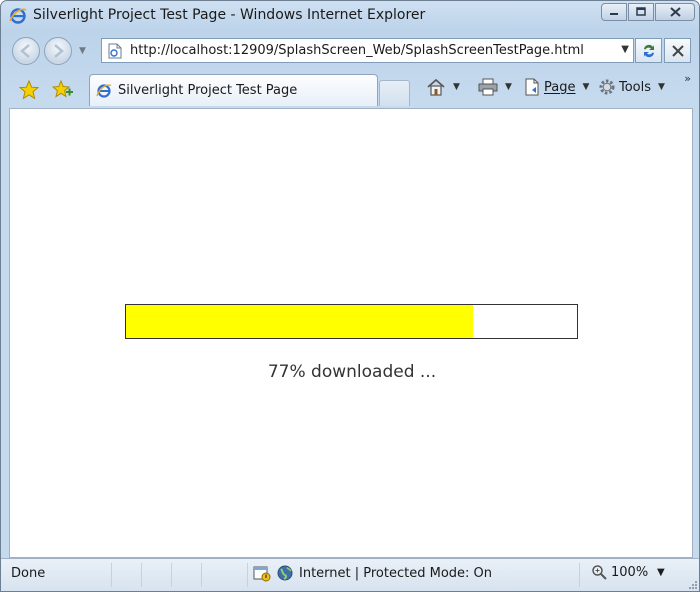 The width and height of the screenshot is (700, 592). I want to click on home-dropdown-icon: ▼, so click(456, 87).